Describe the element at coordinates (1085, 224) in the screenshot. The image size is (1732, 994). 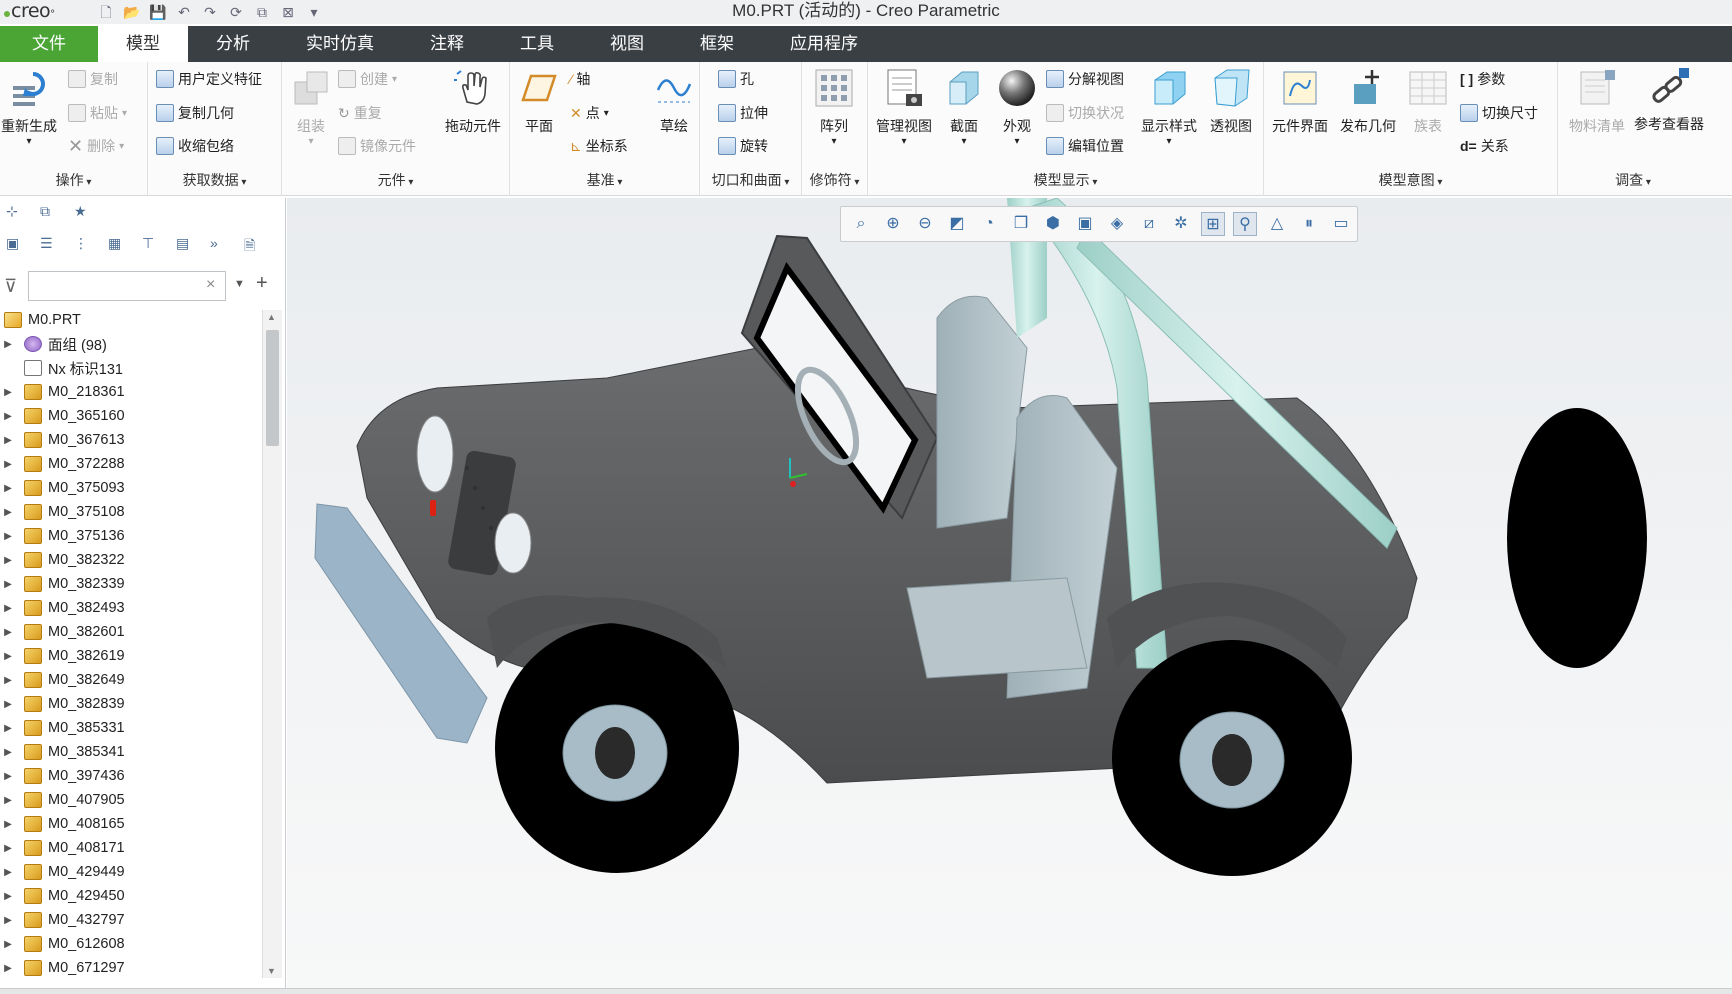
I see `view-manager-icon: ▣` at that location.